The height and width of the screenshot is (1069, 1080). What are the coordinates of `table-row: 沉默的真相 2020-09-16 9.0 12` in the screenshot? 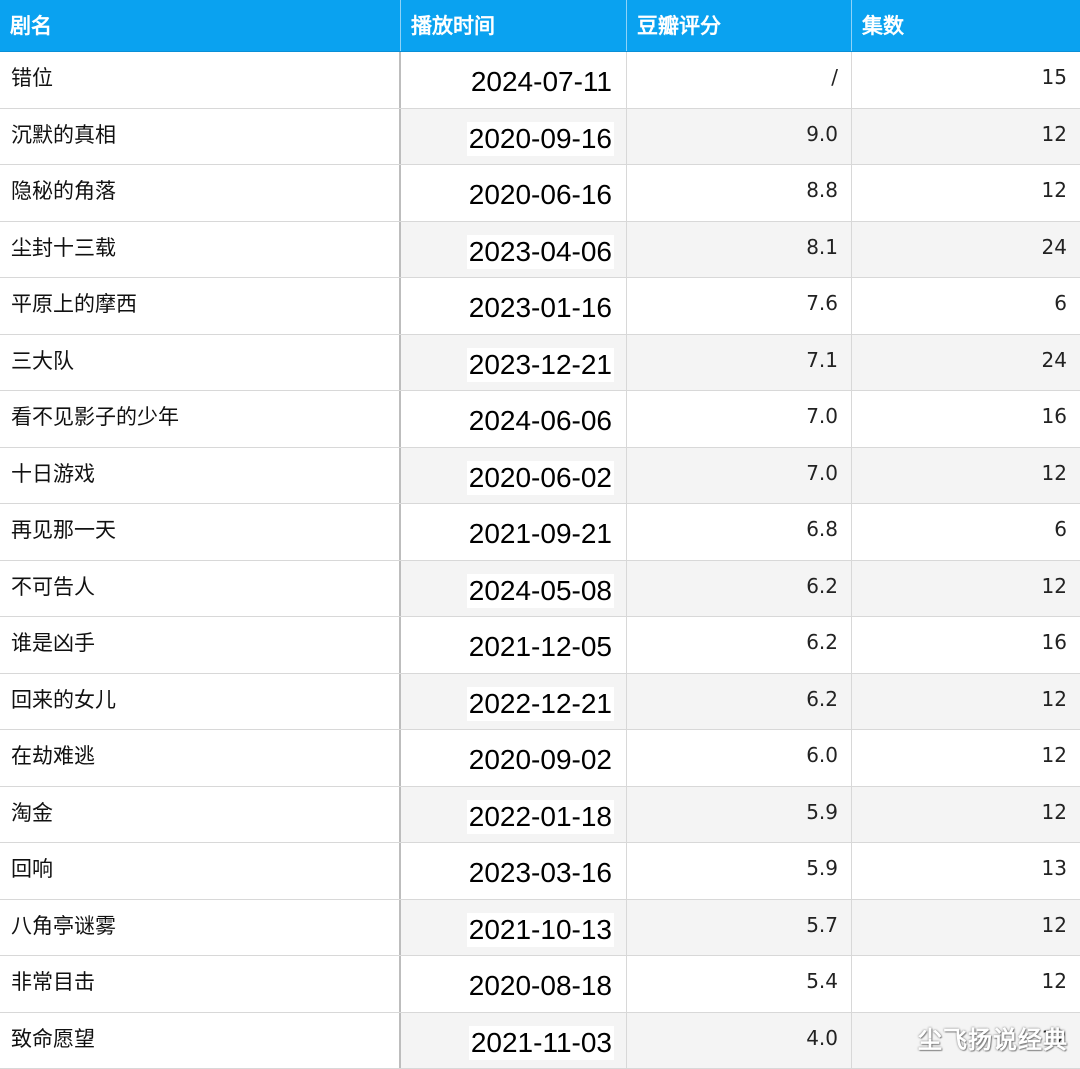 It's located at (540, 136).